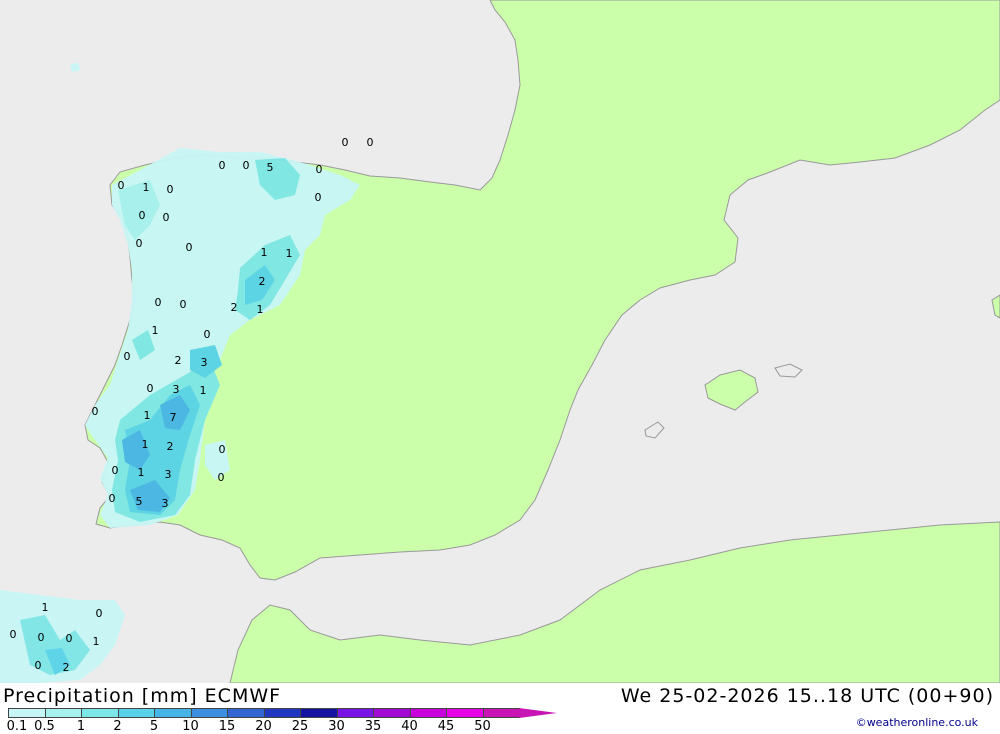 This screenshot has height=734, width=1000. What do you see at coordinates (117, 726) in the screenshot?
I see `color-scale-tick-label: 2` at bounding box center [117, 726].